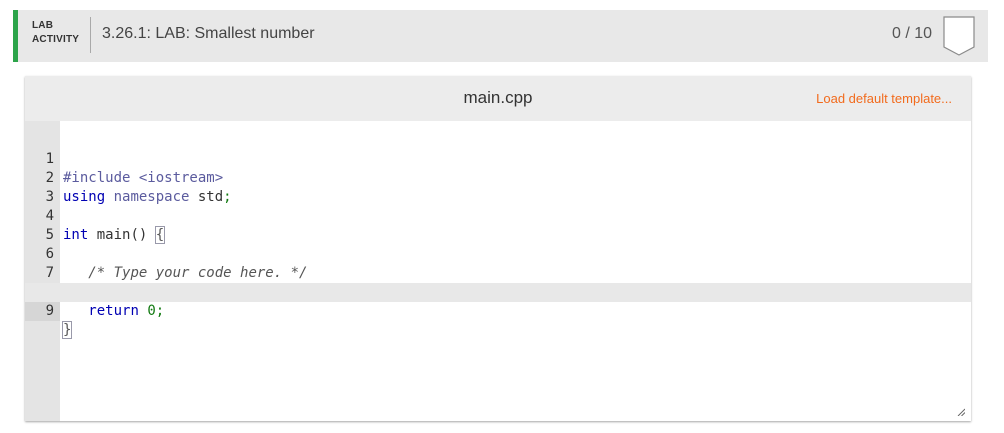 The image size is (1004, 433). Describe the element at coordinates (498, 187) in the screenshot. I see `code-line: 3` at that location.